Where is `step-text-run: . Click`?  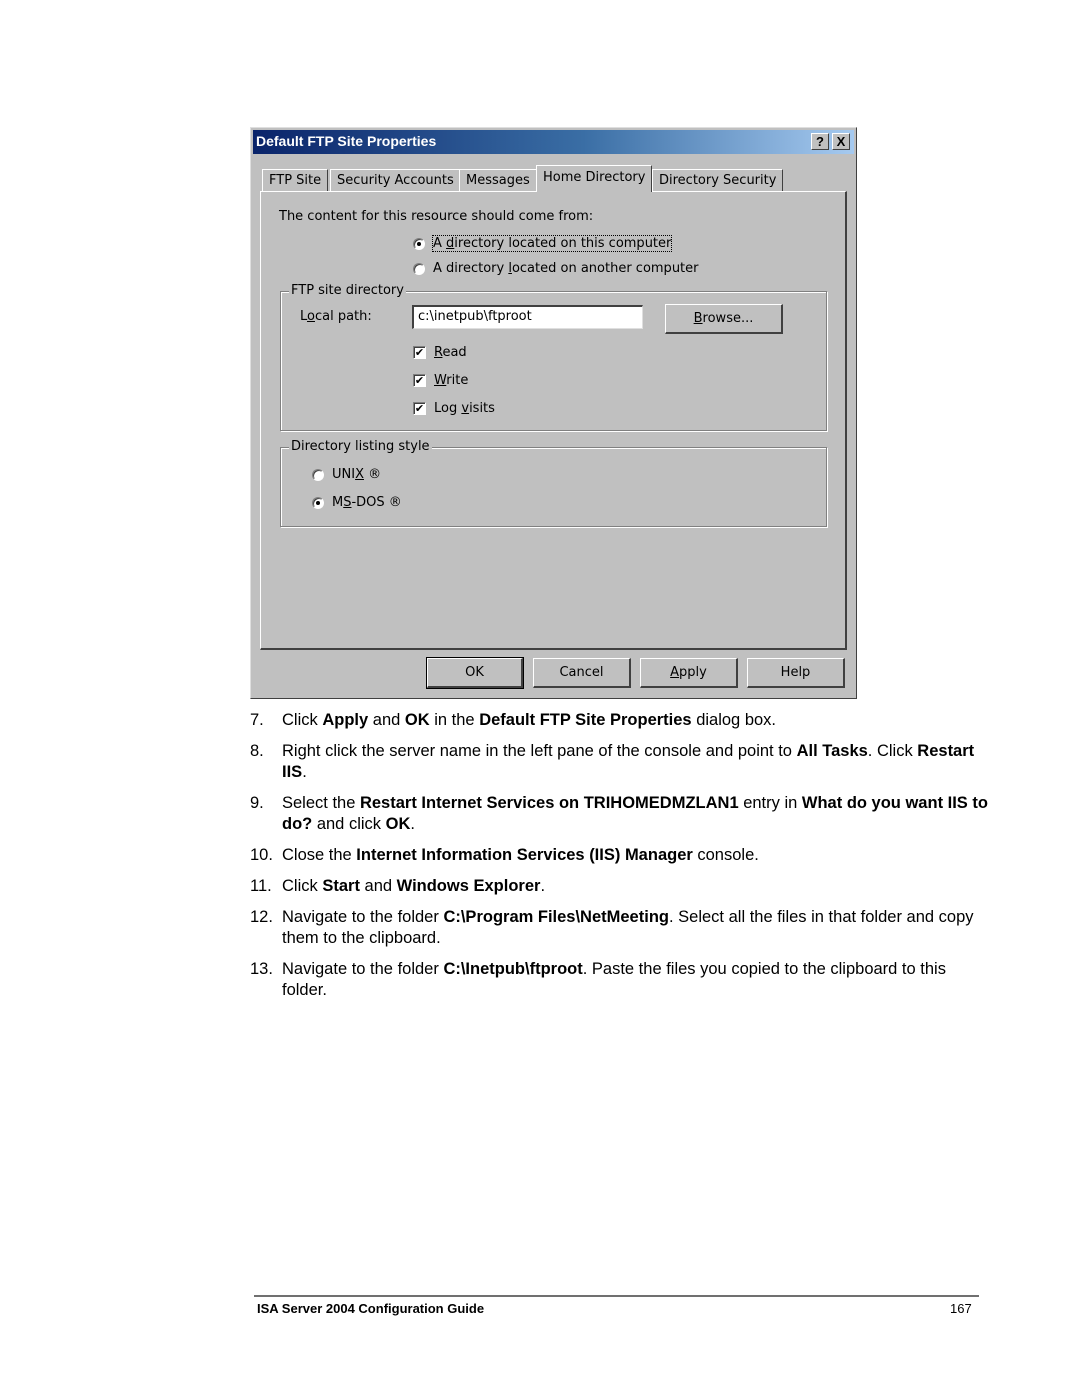
step-text-run: . Click is located at coordinates (892, 751).